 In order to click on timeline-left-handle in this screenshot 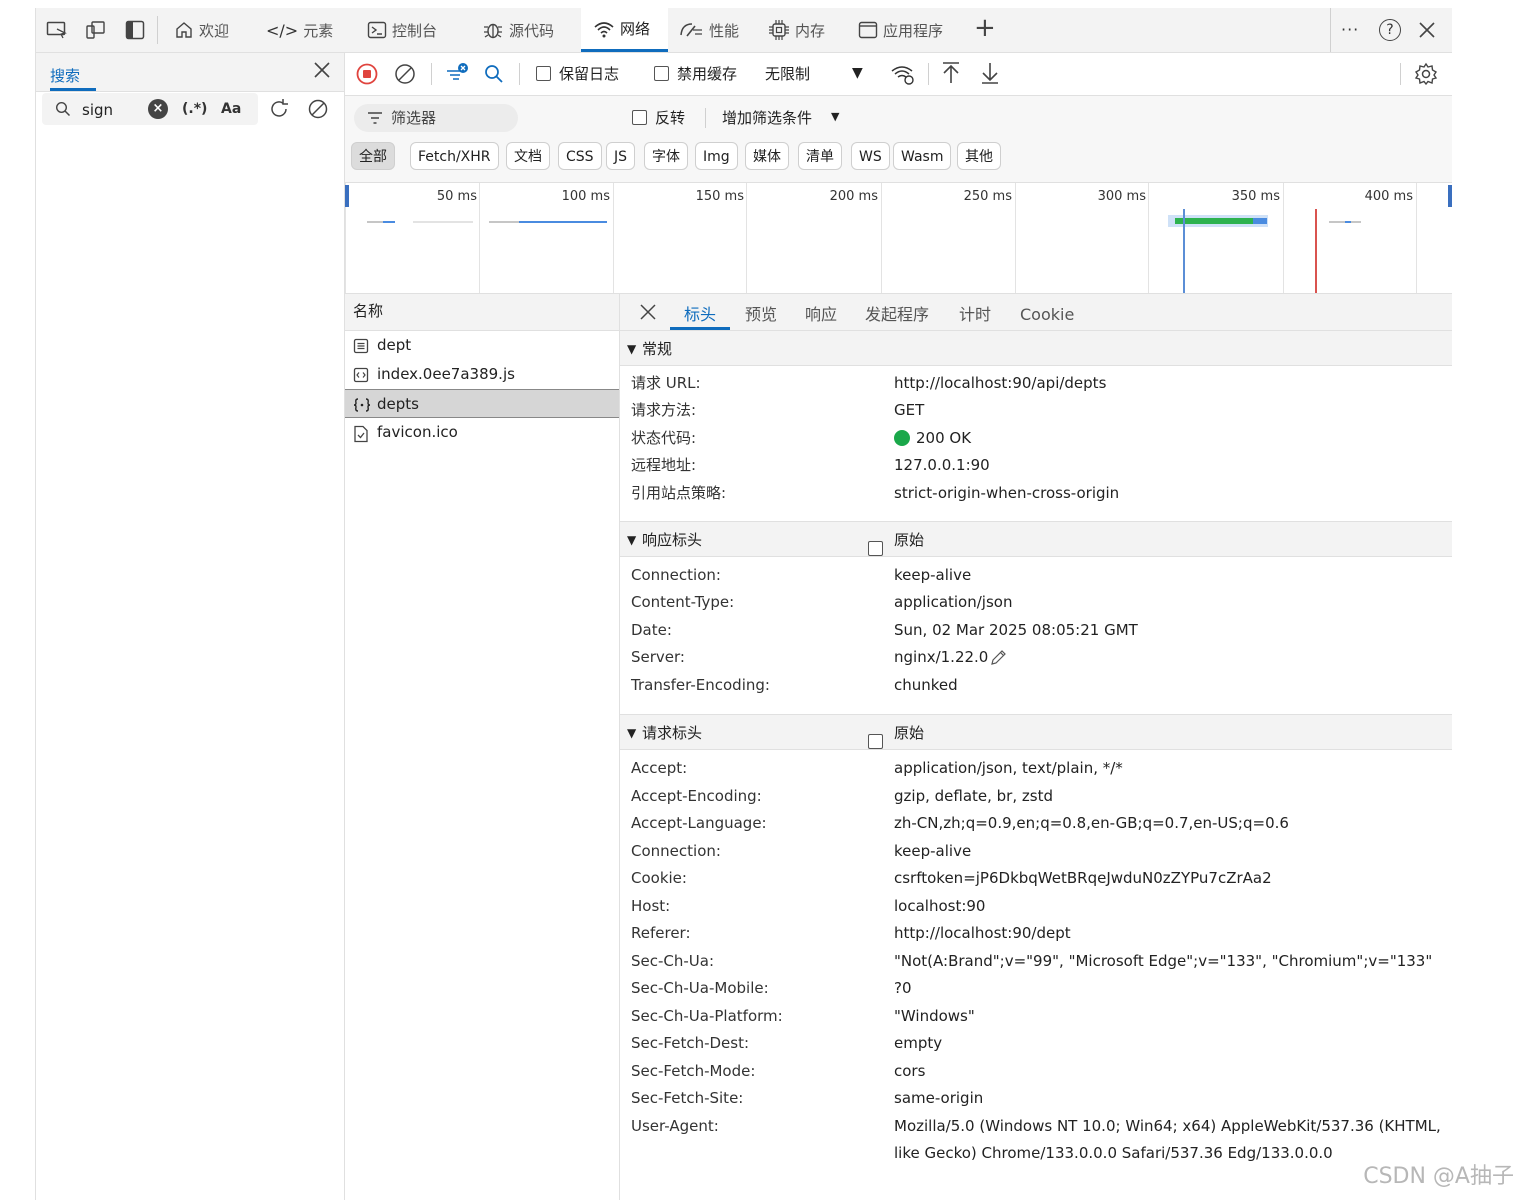, I will do `click(347, 196)`.